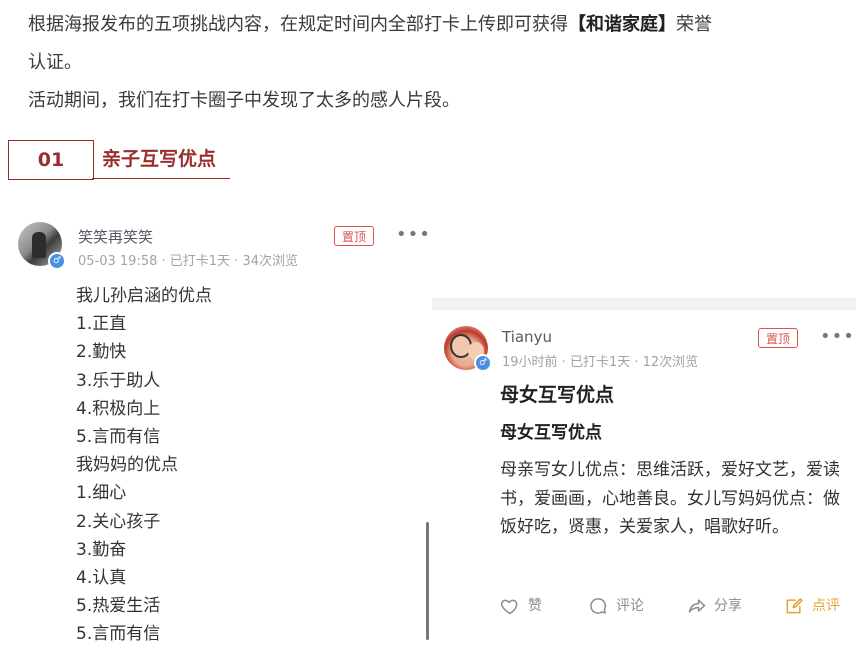 The height and width of the screenshot is (664, 866). I want to click on action-bar: 赞 评论 分享 点评, so click(644, 606).